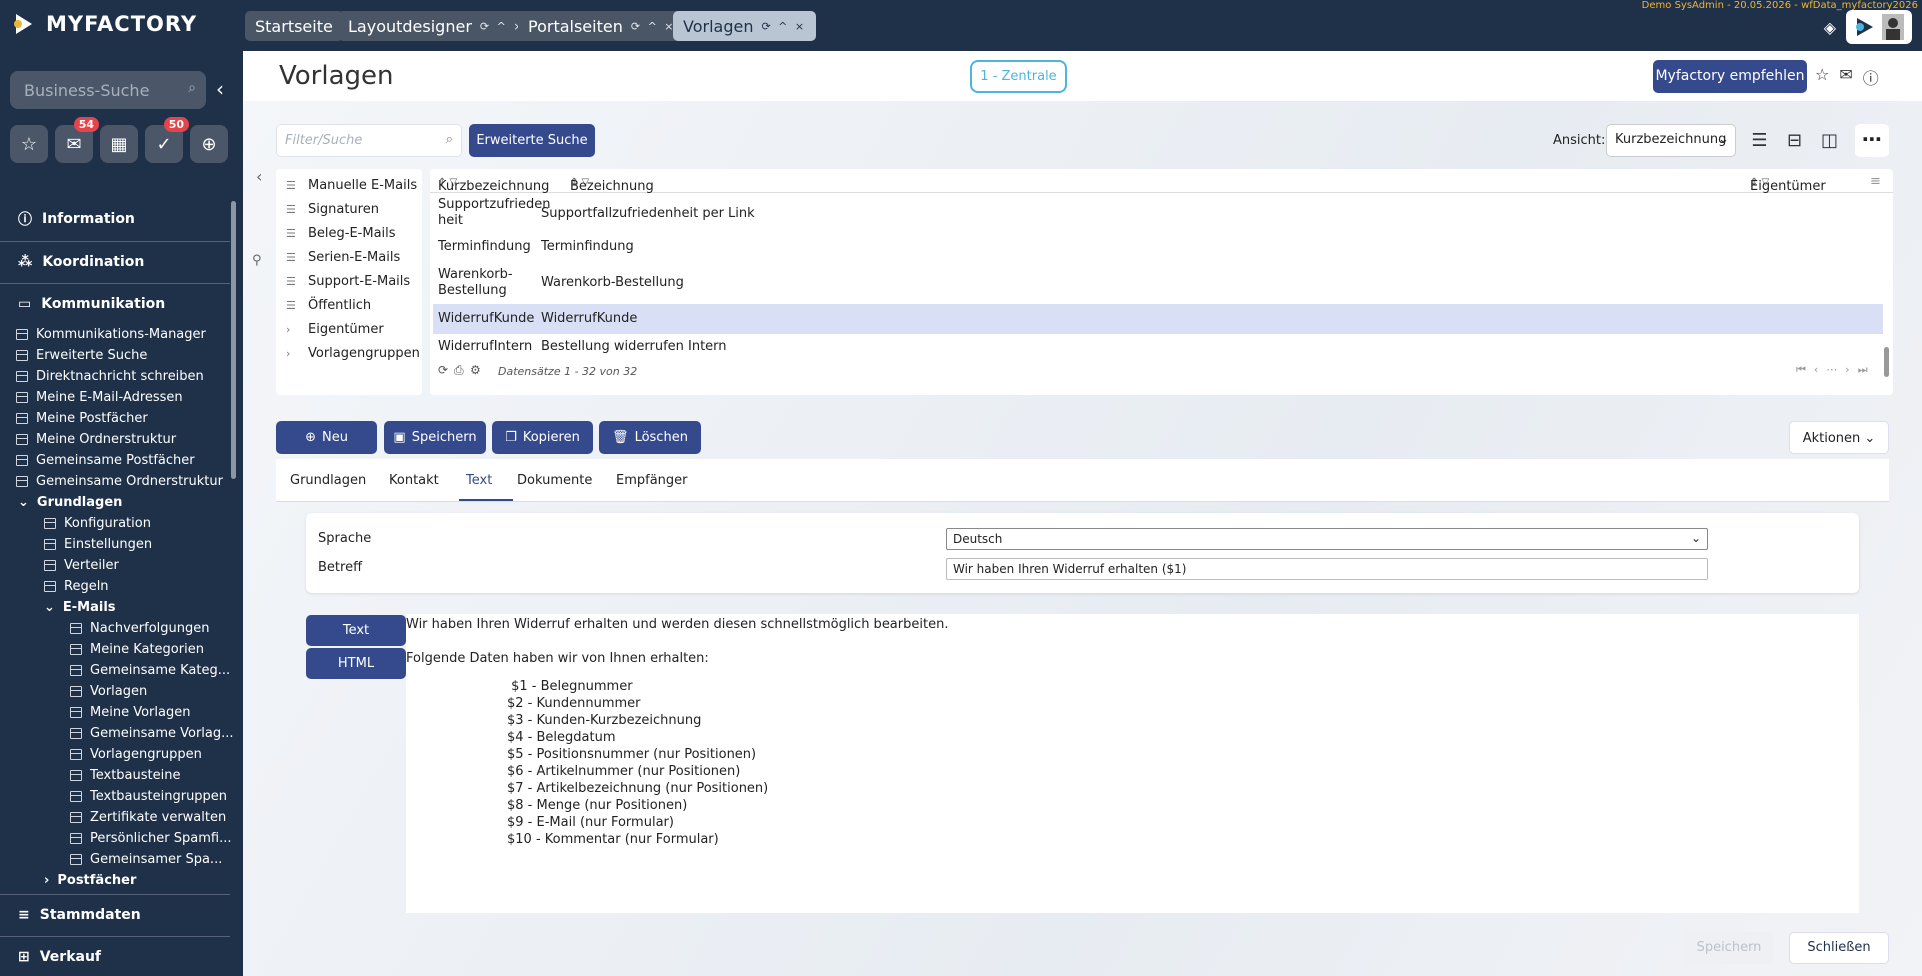  What do you see at coordinates (1018, 76) in the screenshot?
I see `location-button: 1 - Zentrale` at bounding box center [1018, 76].